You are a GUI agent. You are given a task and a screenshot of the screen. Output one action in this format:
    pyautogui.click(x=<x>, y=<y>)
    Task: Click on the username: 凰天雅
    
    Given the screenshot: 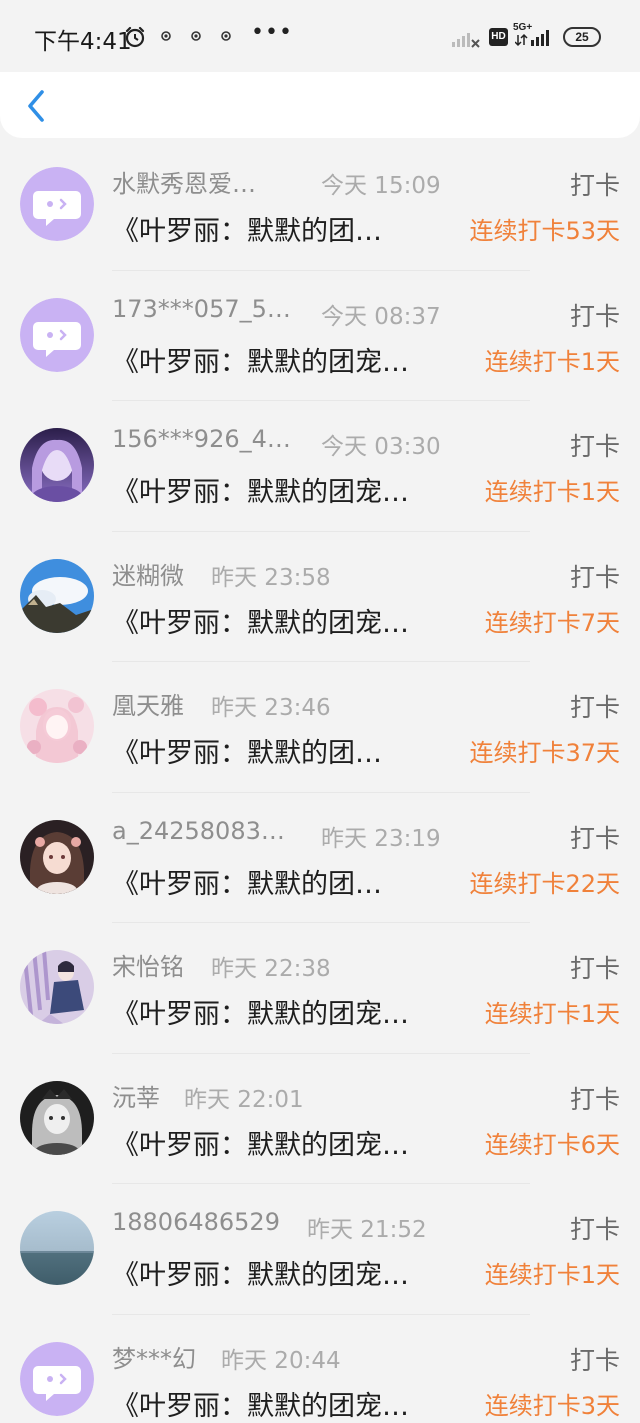 What is the action you would take?
    pyautogui.click(x=148, y=706)
    